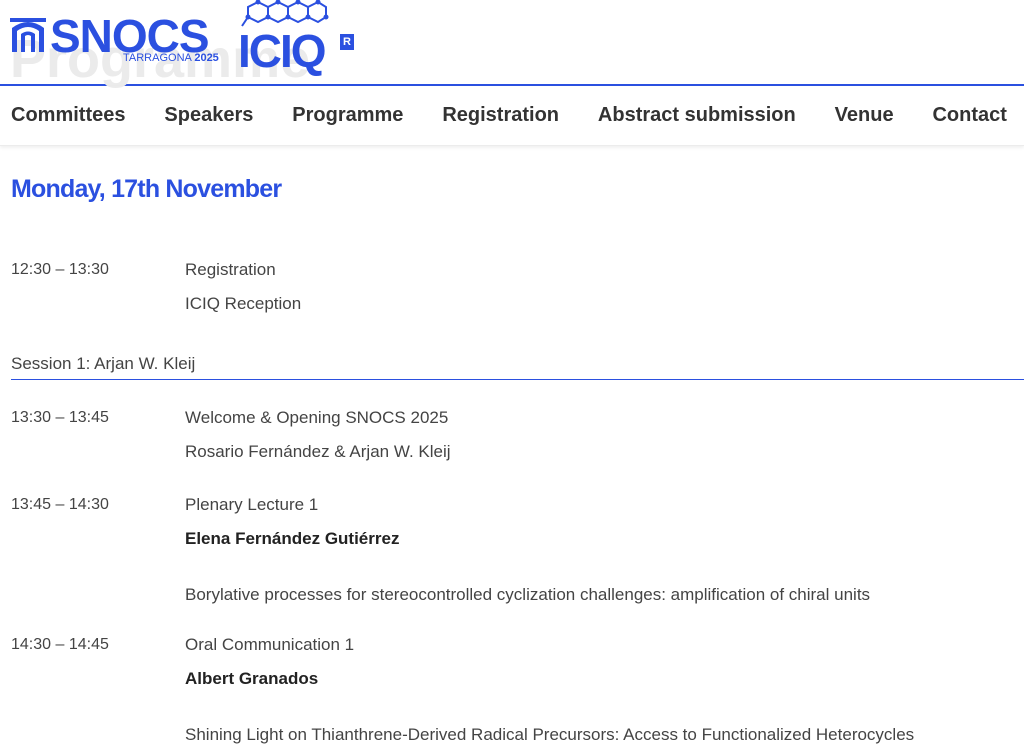 This screenshot has width=1024, height=748. What do you see at coordinates (500, 115) in the screenshot?
I see `nav-item-registration: Registration` at bounding box center [500, 115].